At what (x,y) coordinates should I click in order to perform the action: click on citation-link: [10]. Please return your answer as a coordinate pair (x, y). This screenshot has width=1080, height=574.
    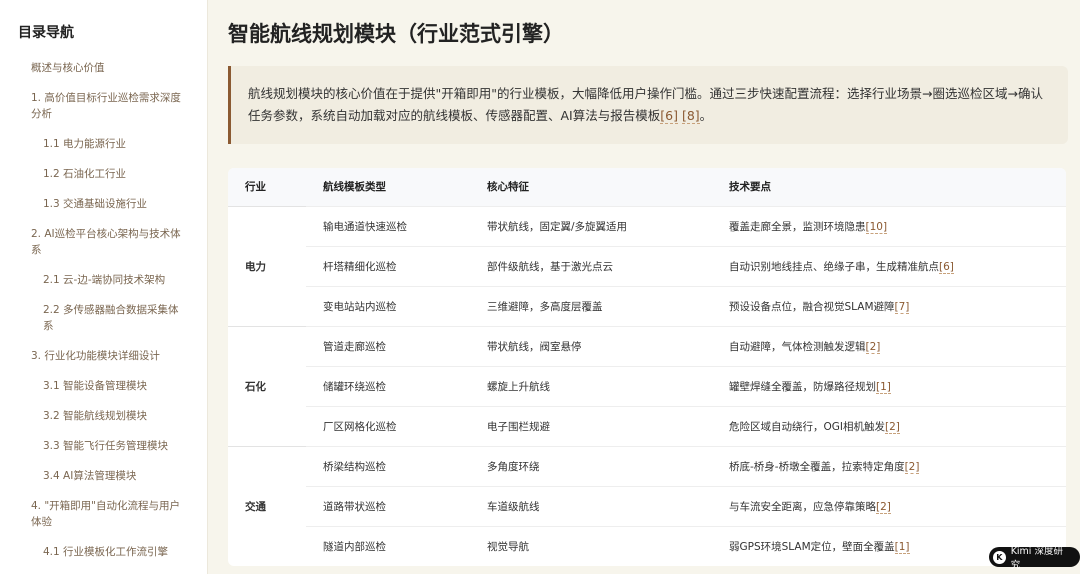
    Looking at the image, I should click on (876, 227).